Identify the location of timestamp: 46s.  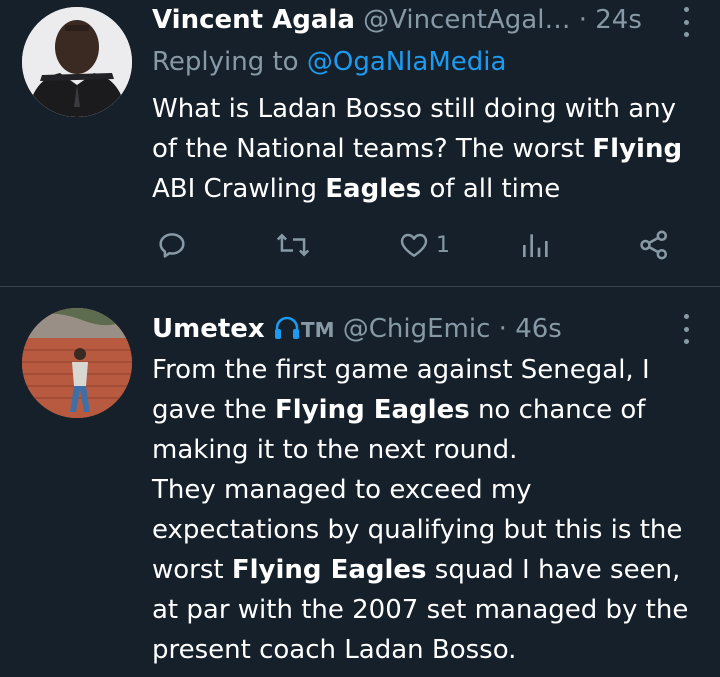
(538, 329).